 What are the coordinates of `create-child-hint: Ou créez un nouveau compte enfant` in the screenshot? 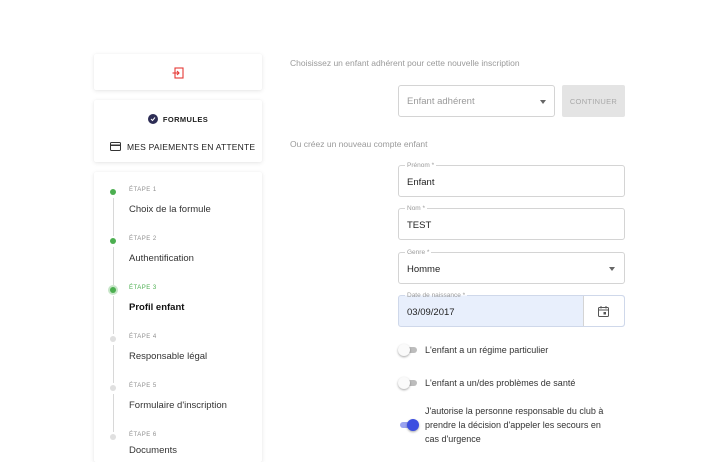 It's located at (359, 144).